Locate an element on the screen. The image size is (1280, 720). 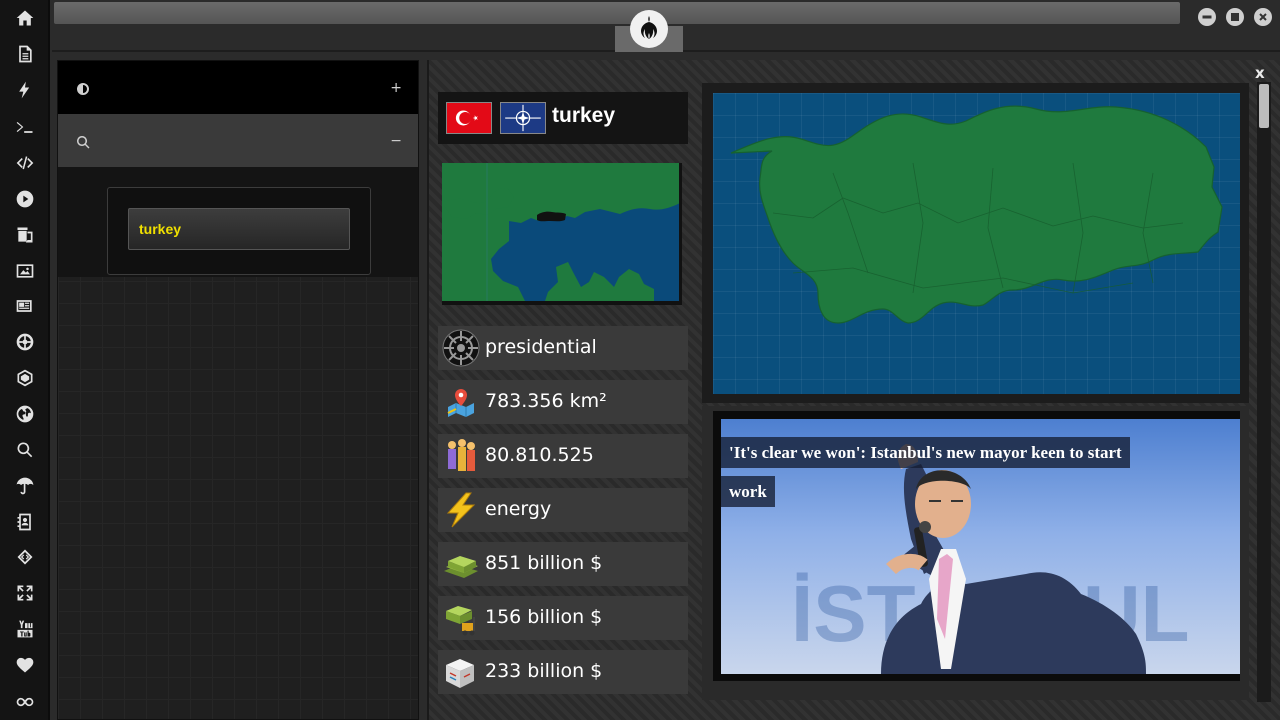
gdp-value: 851 billion $ is located at coordinates (544, 563).